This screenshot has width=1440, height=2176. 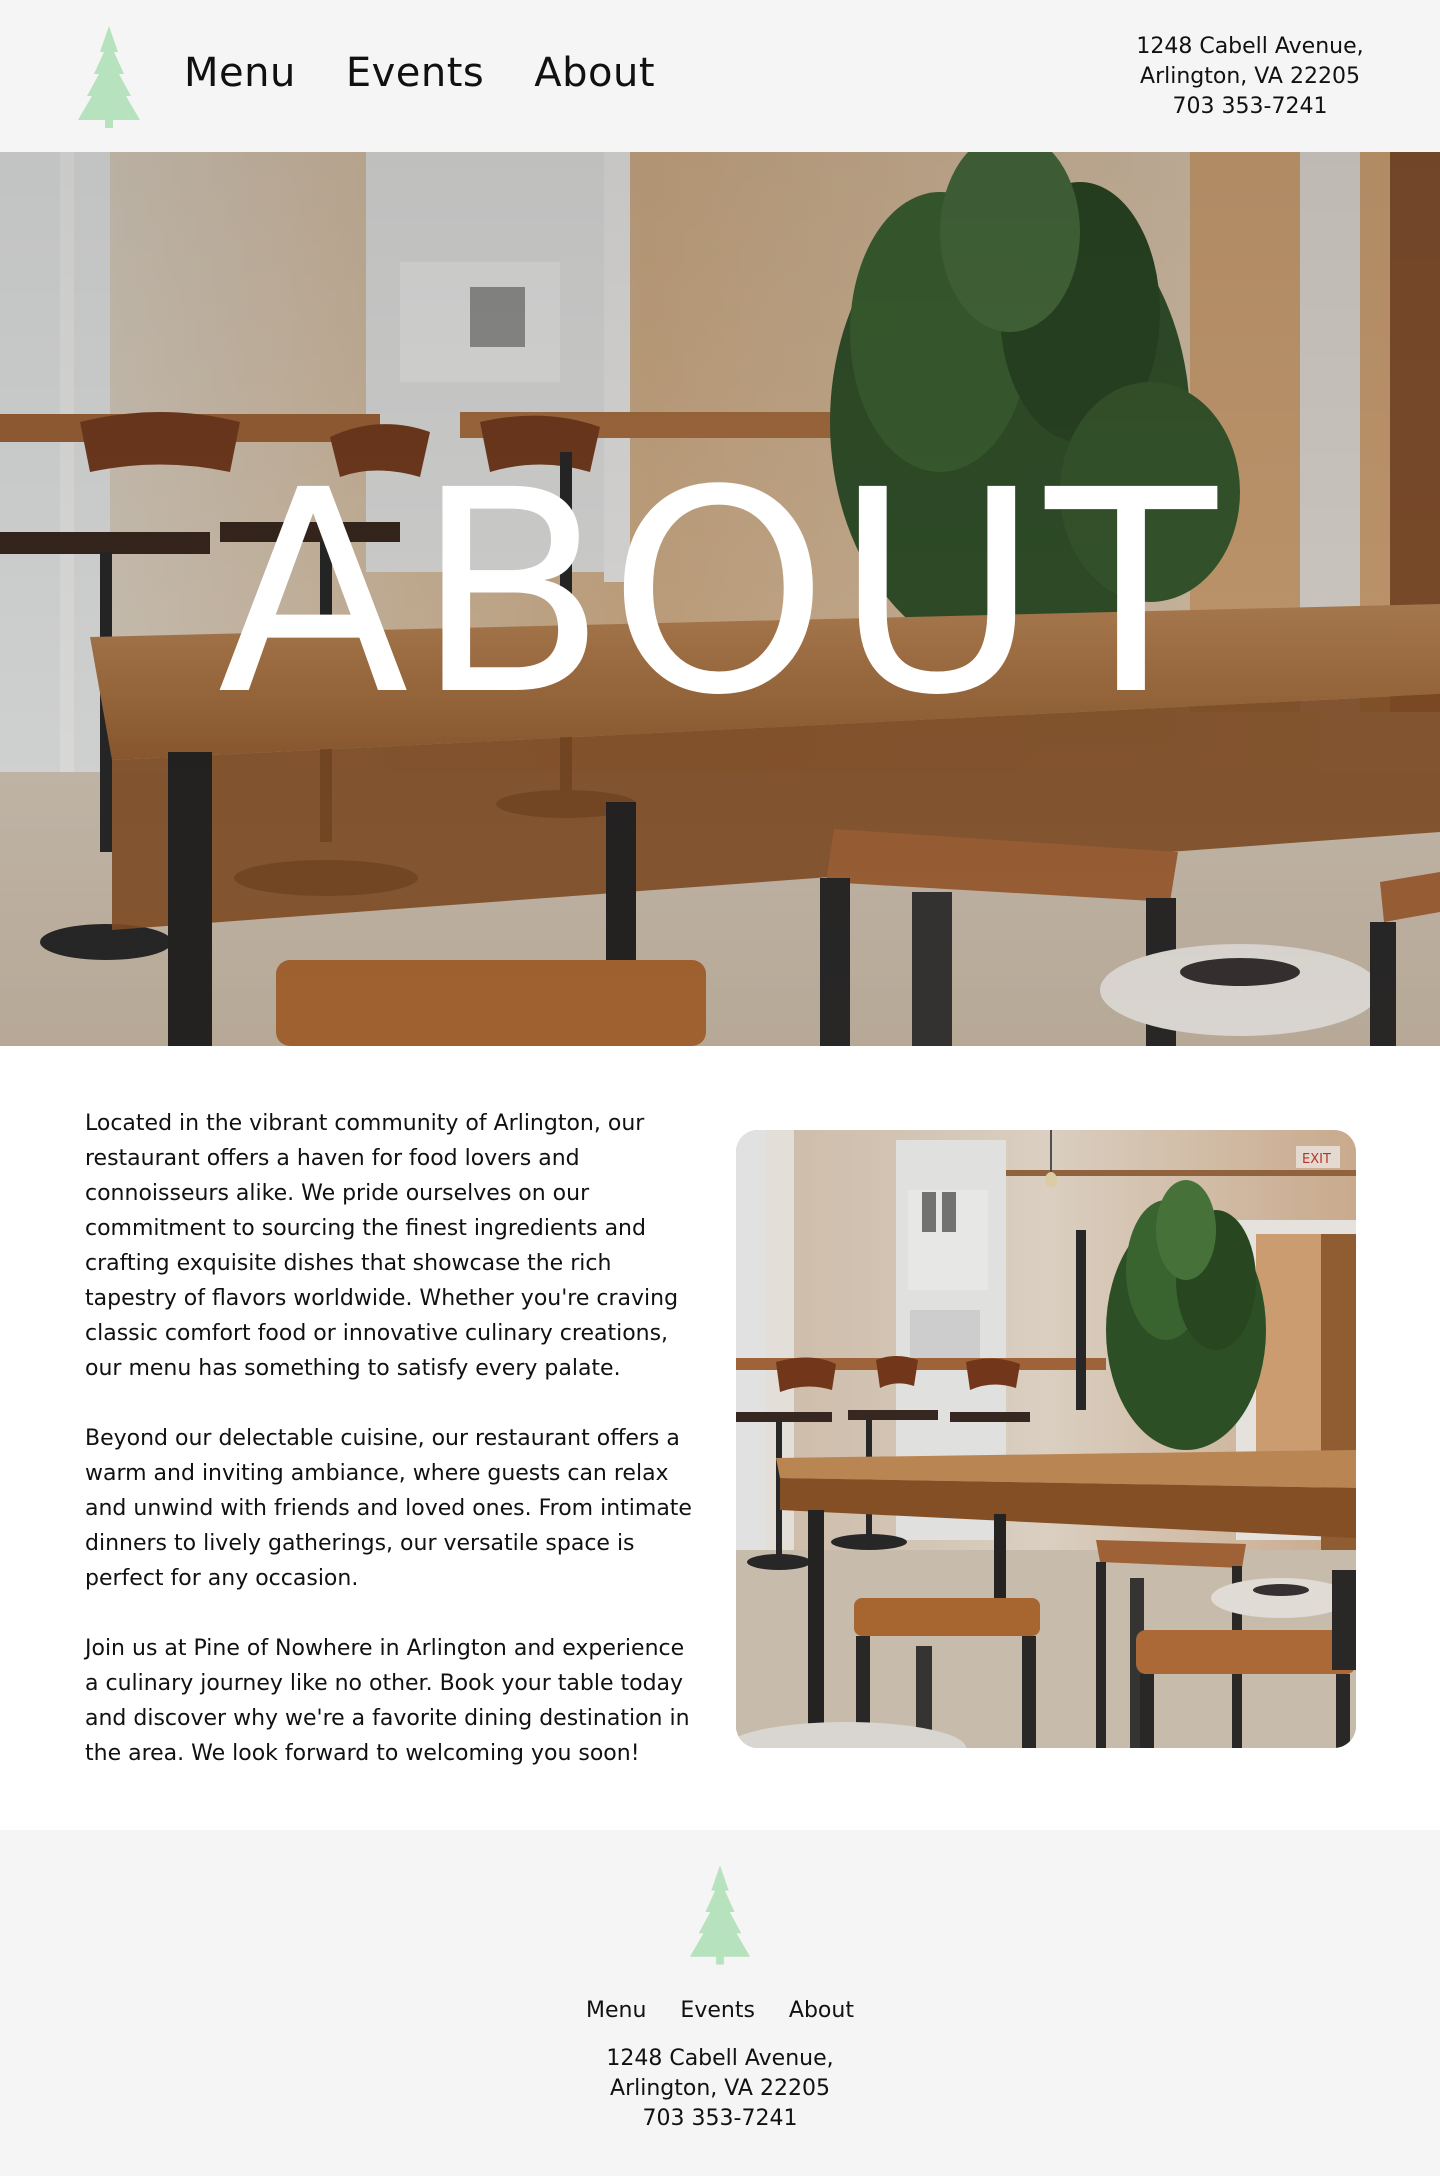 I want to click on nav-link-menu: Menu, so click(x=240, y=73).